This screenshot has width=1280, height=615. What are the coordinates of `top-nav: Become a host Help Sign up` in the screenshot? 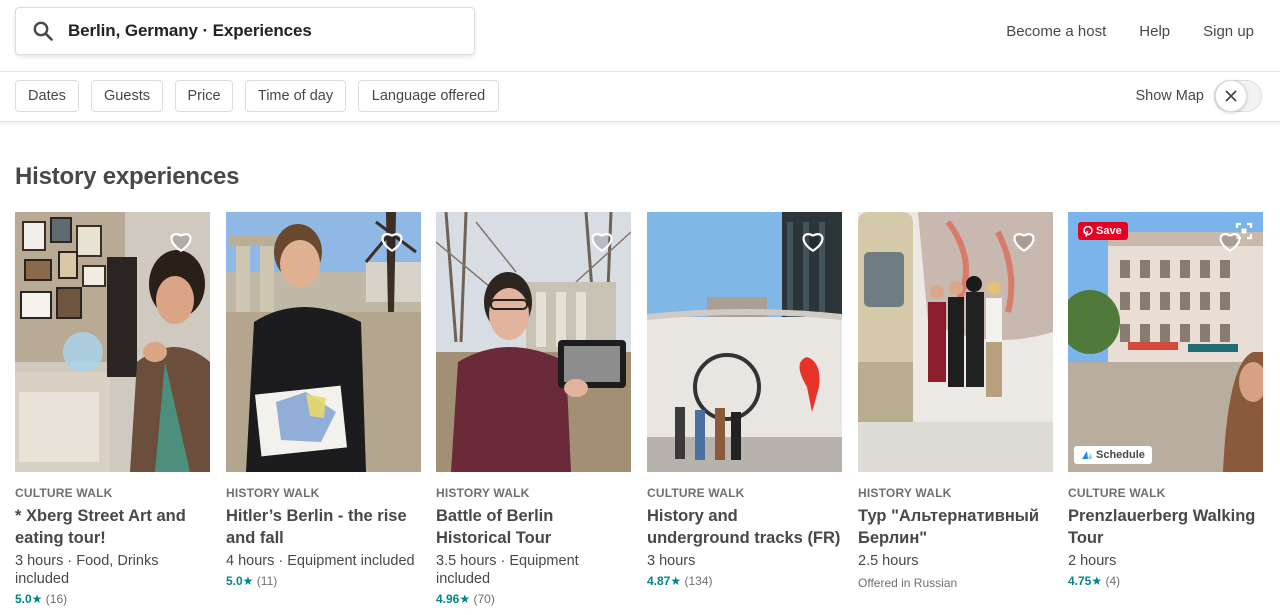 It's located at (1130, 31).